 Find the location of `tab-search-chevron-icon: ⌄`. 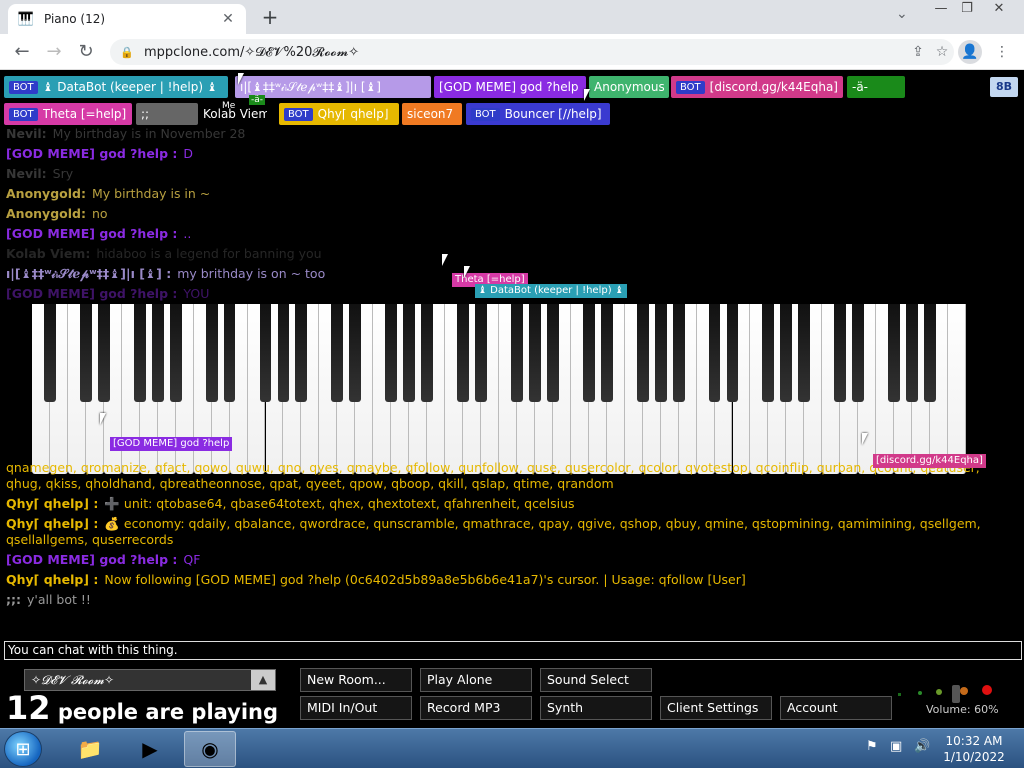

tab-search-chevron-icon: ⌄ is located at coordinates (902, 14).